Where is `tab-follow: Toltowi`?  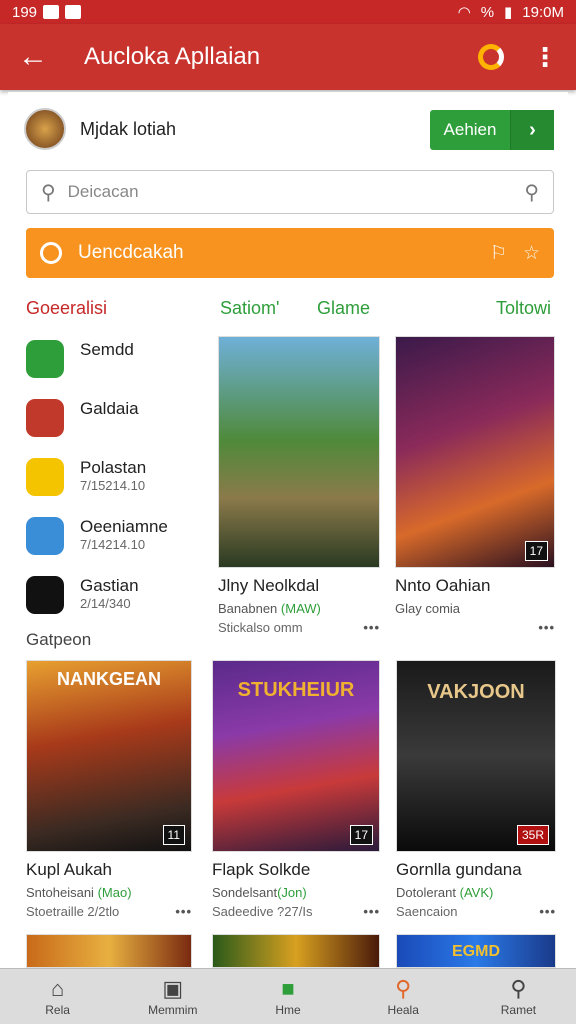
tab-follow: Toltowi is located at coordinates (523, 308).